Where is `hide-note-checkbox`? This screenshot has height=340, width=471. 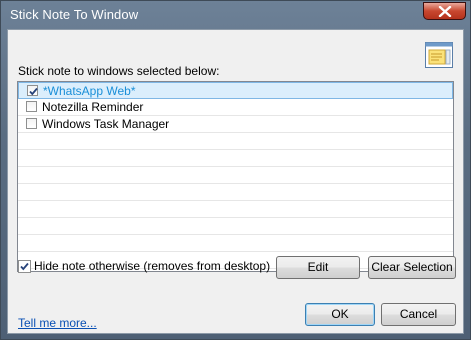 hide-note-checkbox is located at coordinates (24, 266).